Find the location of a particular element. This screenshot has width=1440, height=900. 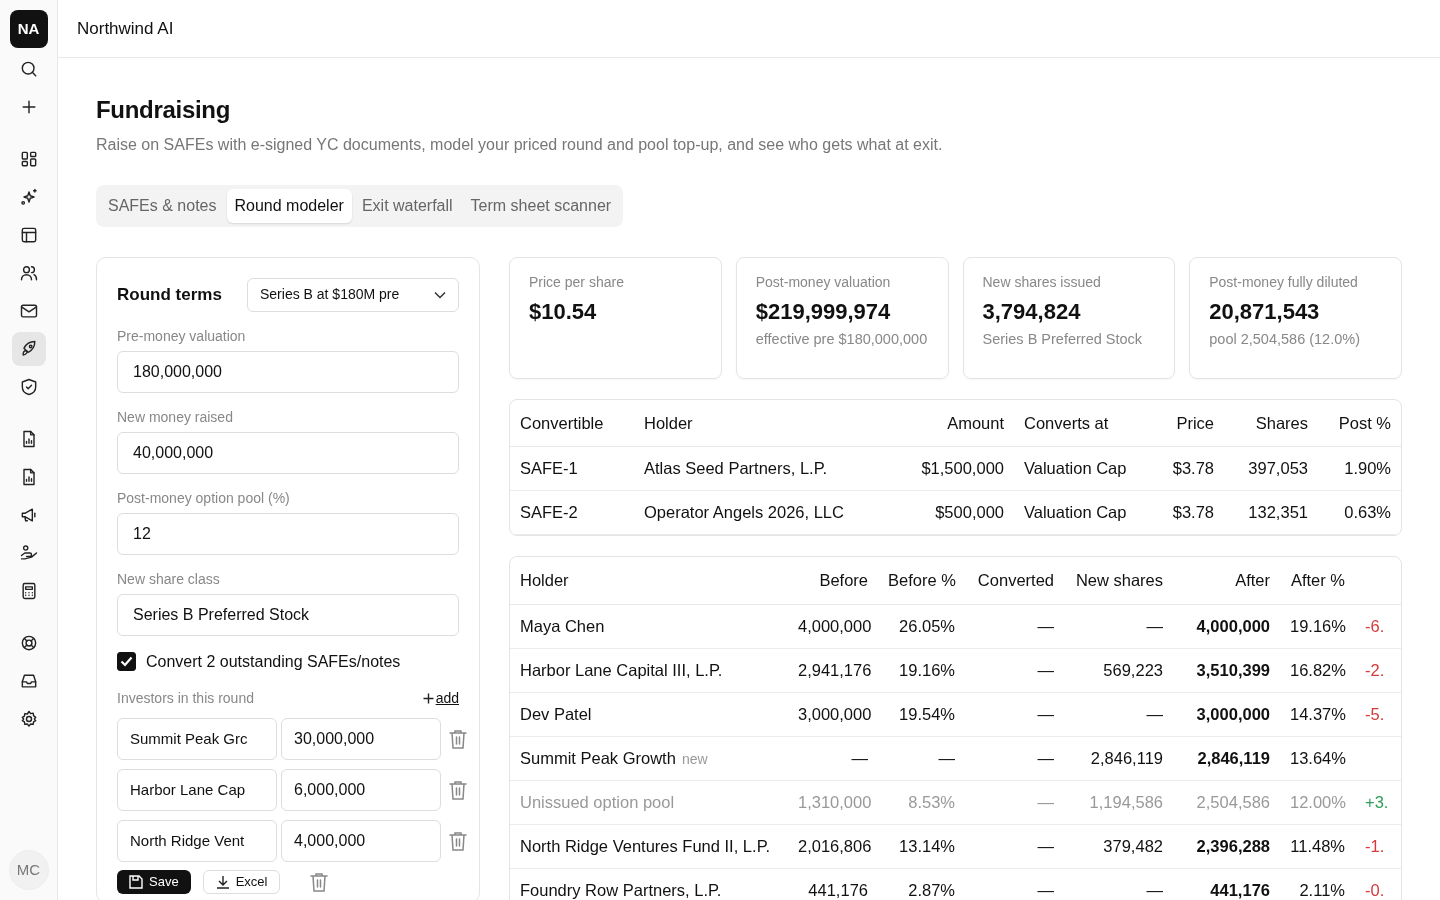

tab: Term sheet scanner is located at coordinates (541, 205).